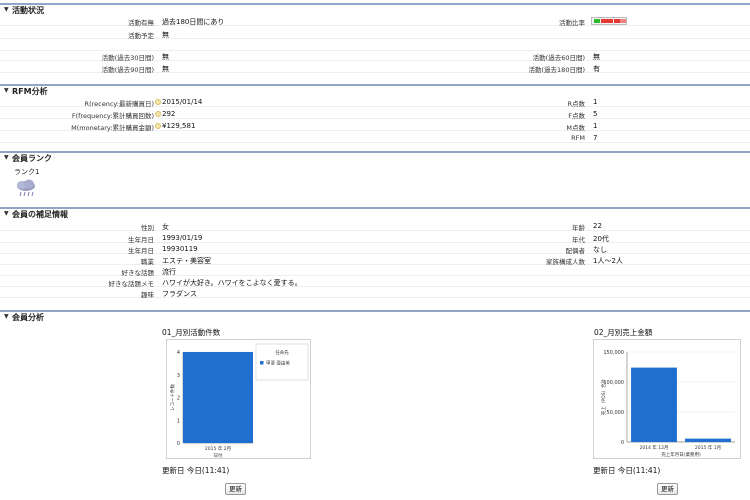 The image size is (750, 500). What do you see at coordinates (26, 188) in the screenshot?
I see `cloud-rain-icon` at bounding box center [26, 188].